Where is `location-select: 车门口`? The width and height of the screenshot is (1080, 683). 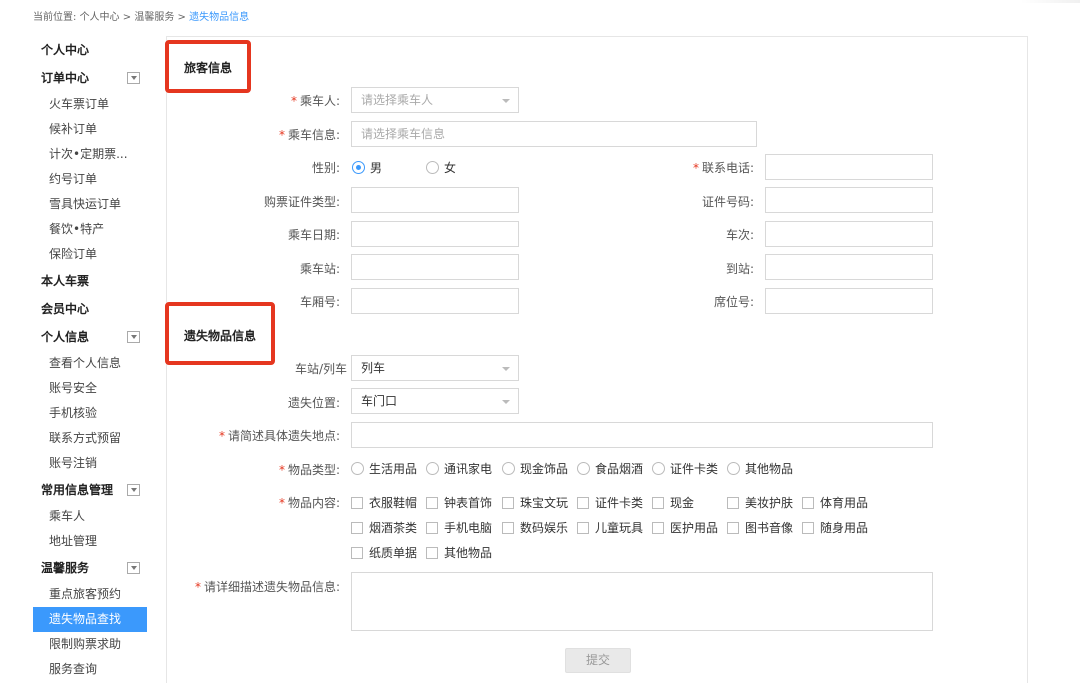
location-select: 车门口 is located at coordinates (435, 401).